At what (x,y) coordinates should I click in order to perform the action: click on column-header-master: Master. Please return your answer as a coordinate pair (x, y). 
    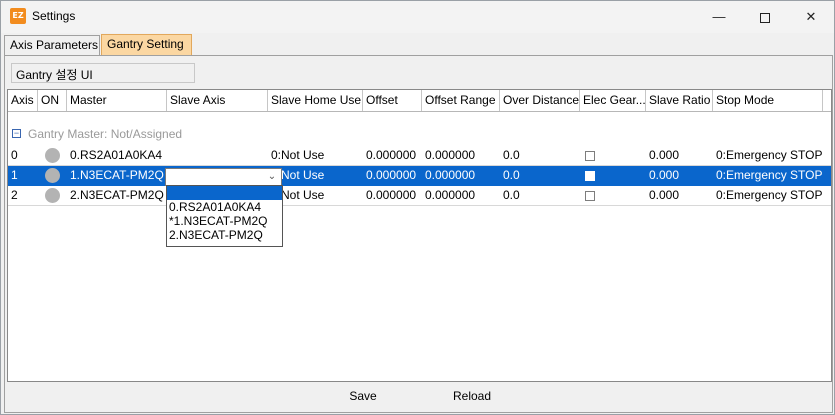
    Looking at the image, I should click on (117, 100).